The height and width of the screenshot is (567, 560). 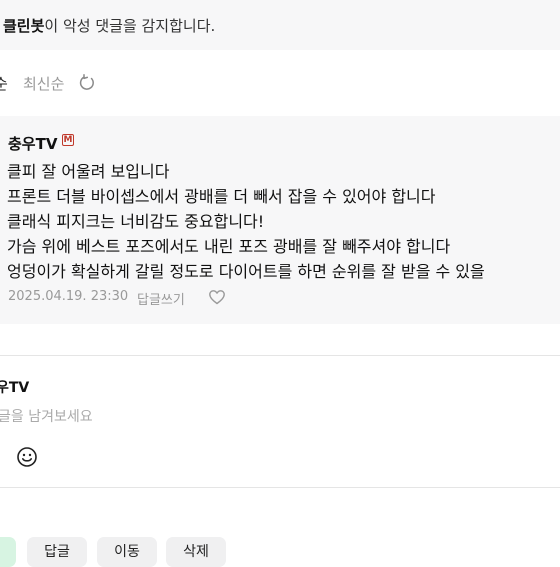 I want to click on move-button: 이동, so click(x=127, y=552).